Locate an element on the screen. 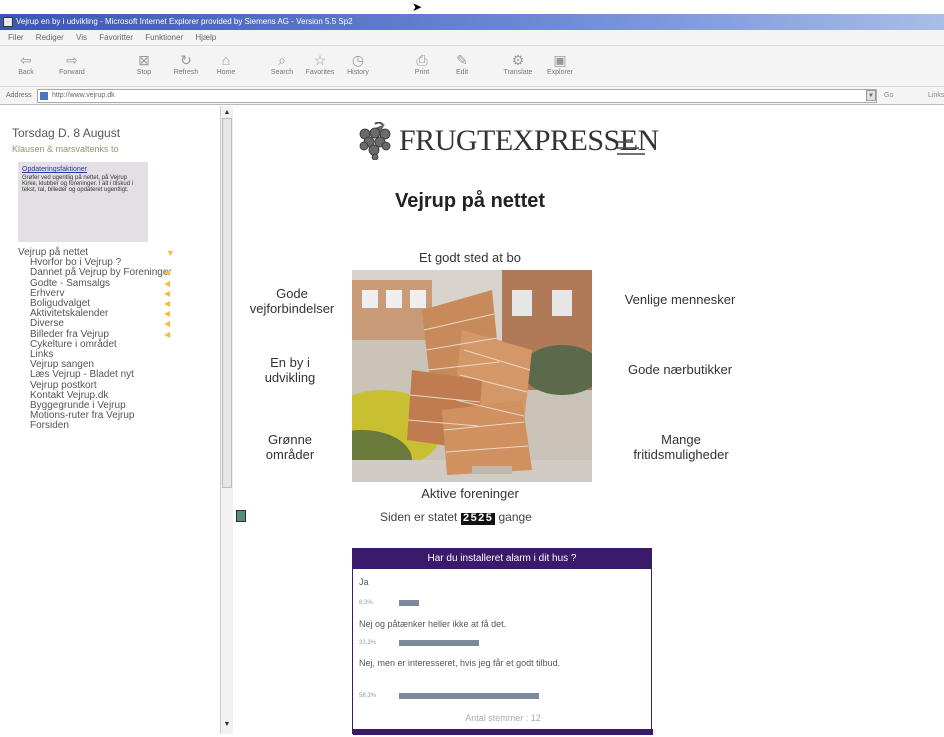  refresh-icon: ↻ is located at coordinates (186, 60).